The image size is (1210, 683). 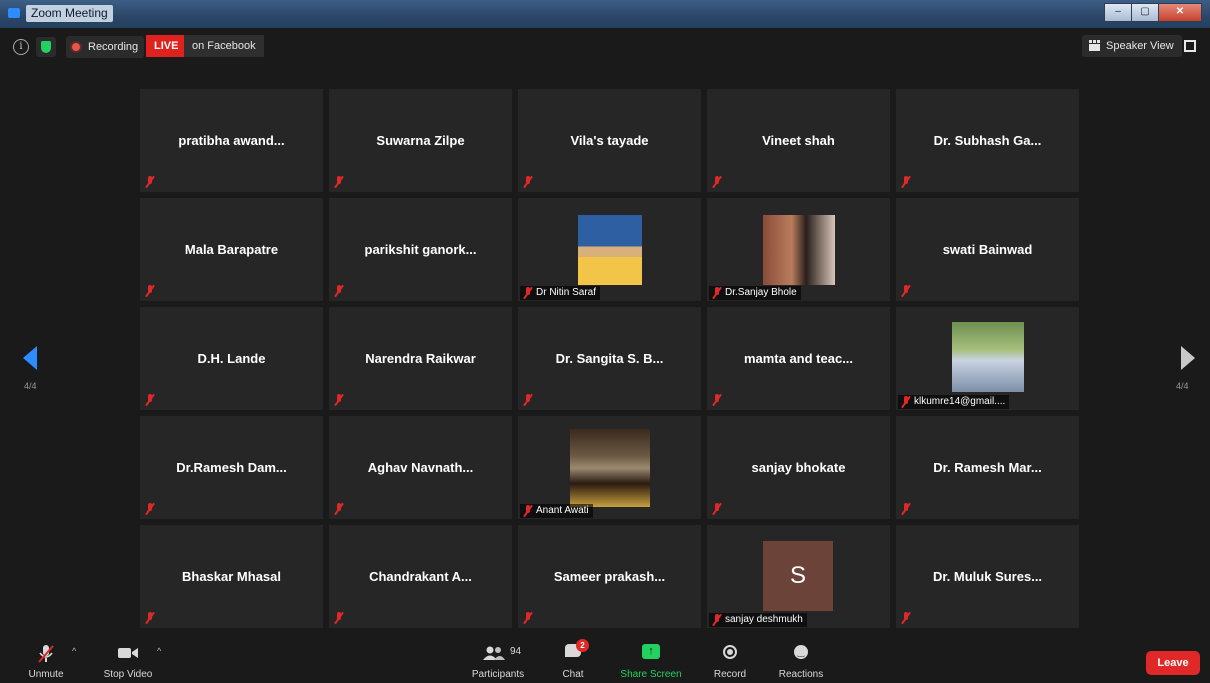 What do you see at coordinates (1095, 45) in the screenshot?
I see `grid-view-icon` at bounding box center [1095, 45].